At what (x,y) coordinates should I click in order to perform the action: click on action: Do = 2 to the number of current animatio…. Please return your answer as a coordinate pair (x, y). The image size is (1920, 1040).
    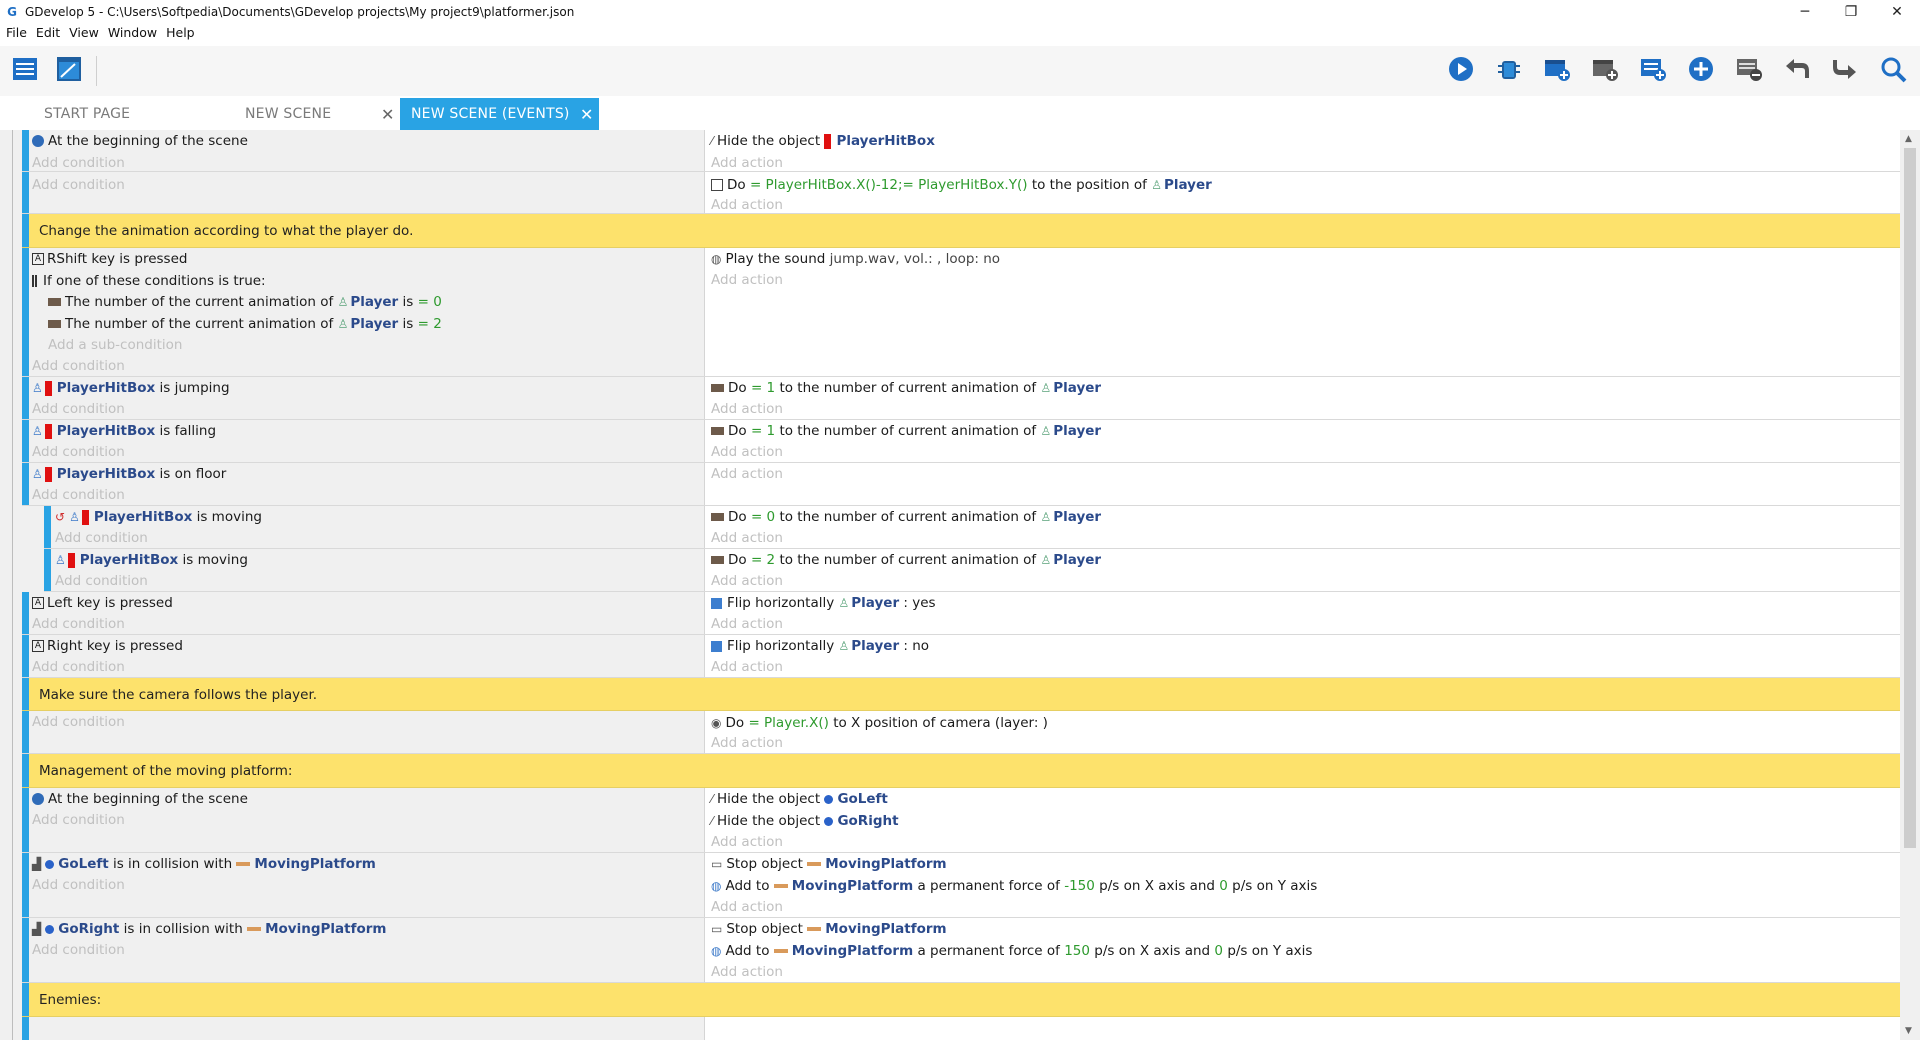
    Looking at the image, I should click on (906, 560).